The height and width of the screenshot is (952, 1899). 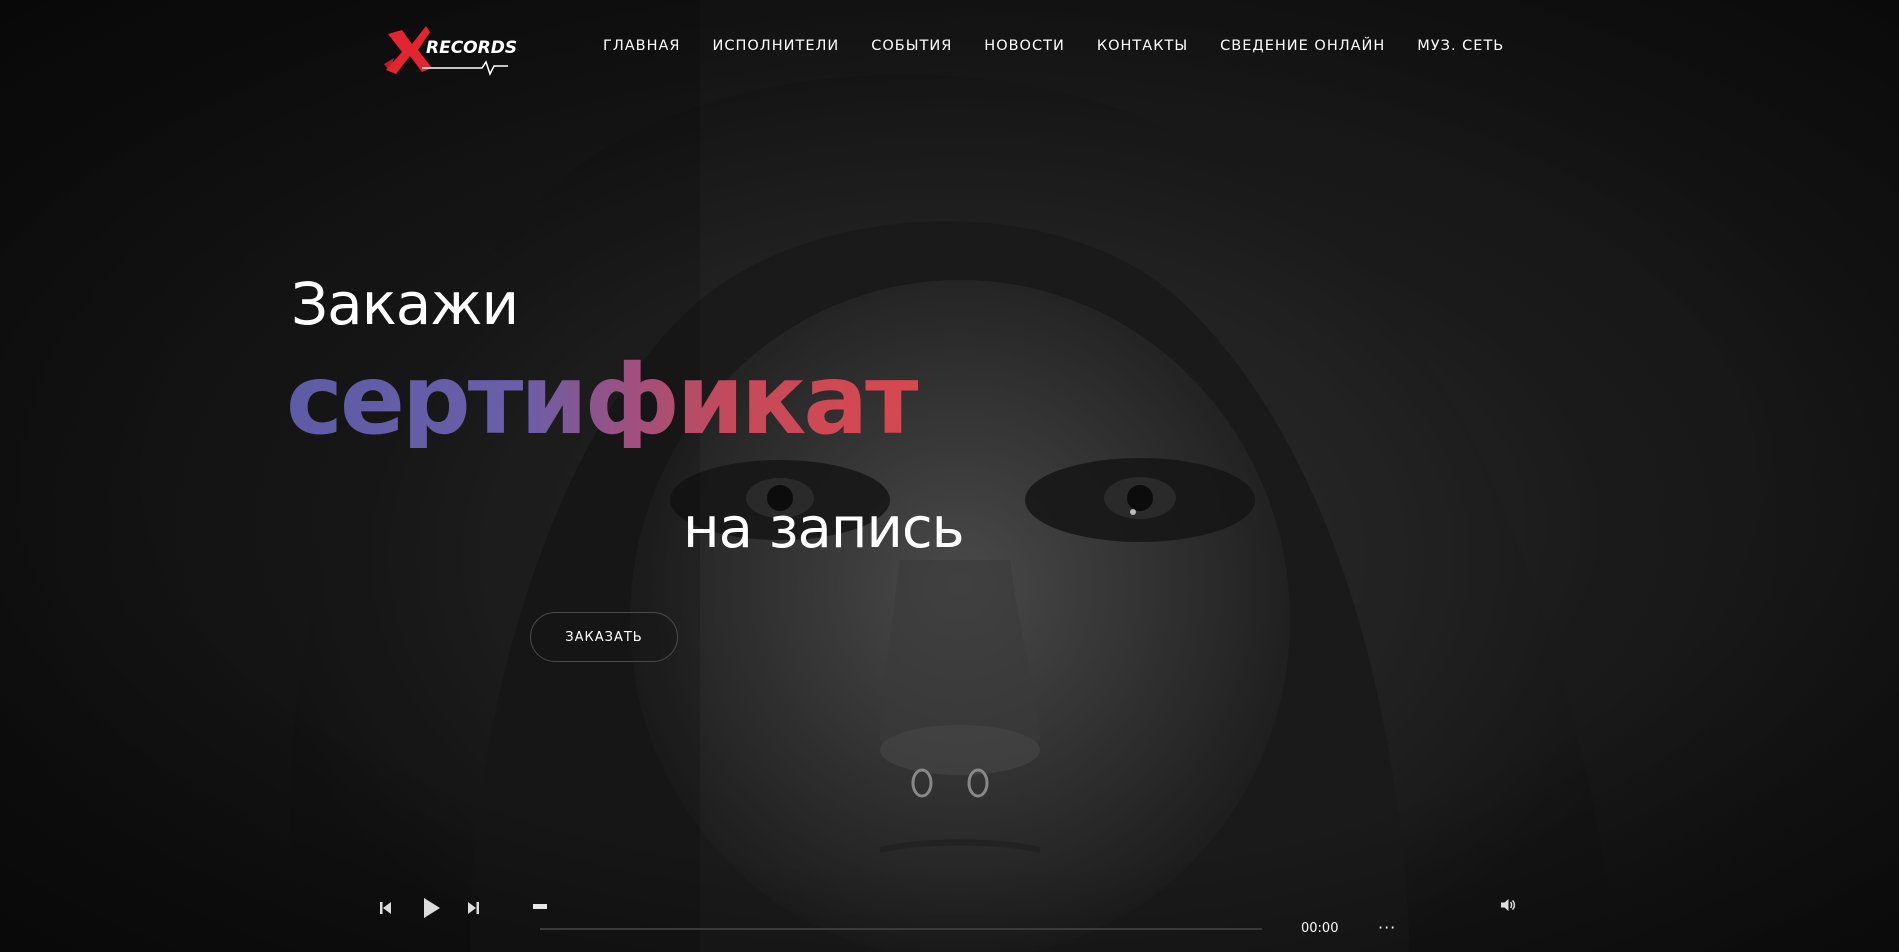 I want to click on progress-track, so click(x=901, y=929).